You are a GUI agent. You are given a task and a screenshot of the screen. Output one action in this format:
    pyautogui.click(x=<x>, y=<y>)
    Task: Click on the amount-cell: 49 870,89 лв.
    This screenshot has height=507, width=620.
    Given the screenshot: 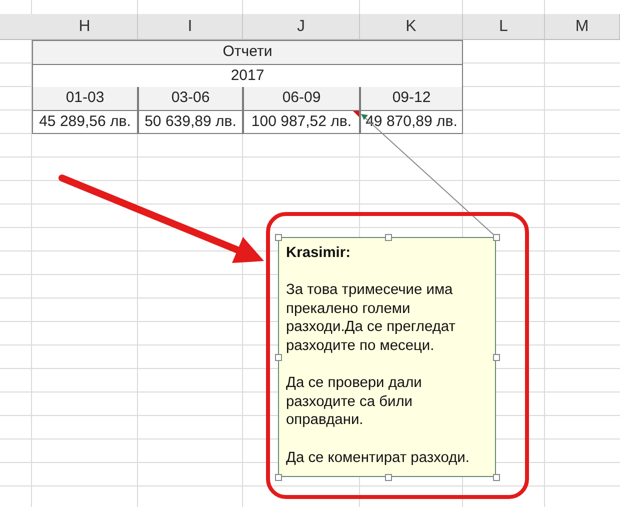 What is the action you would take?
    pyautogui.click(x=411, y=122)
    